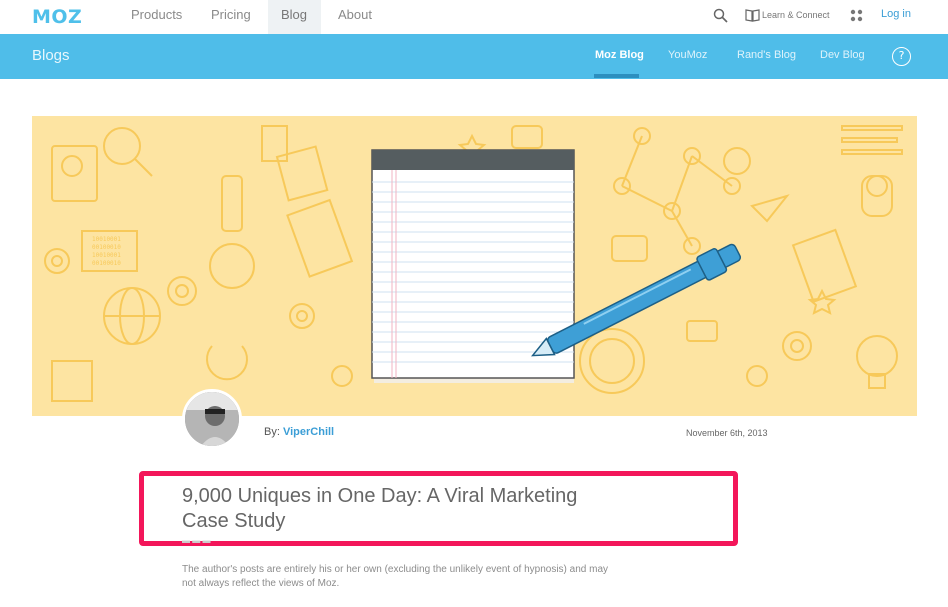 This screenshot has height=607, width=948. I want to click on byline-label: By:, so click(272, 432).